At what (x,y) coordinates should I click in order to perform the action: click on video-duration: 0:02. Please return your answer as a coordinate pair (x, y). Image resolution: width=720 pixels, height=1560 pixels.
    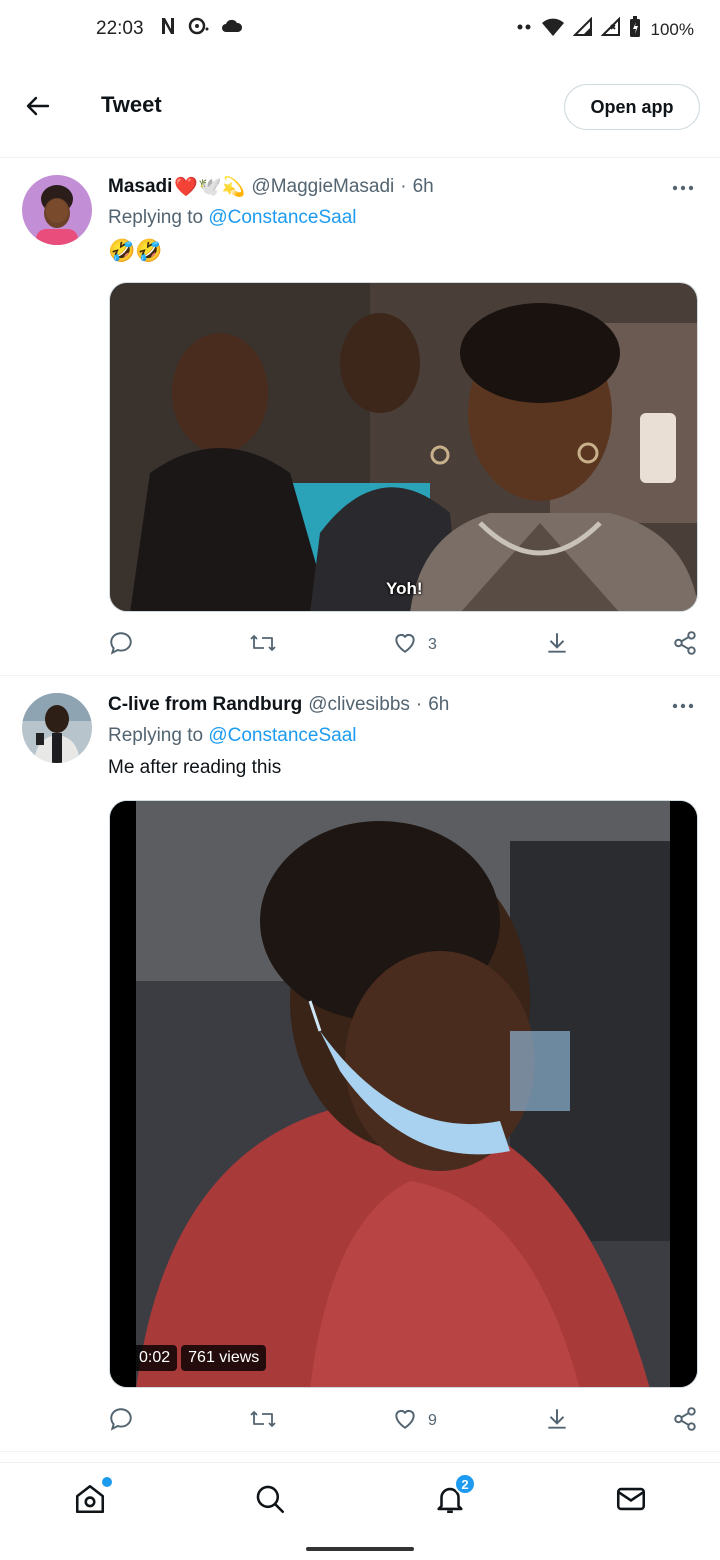
    Looking at the image, I should click on (155, 1358).